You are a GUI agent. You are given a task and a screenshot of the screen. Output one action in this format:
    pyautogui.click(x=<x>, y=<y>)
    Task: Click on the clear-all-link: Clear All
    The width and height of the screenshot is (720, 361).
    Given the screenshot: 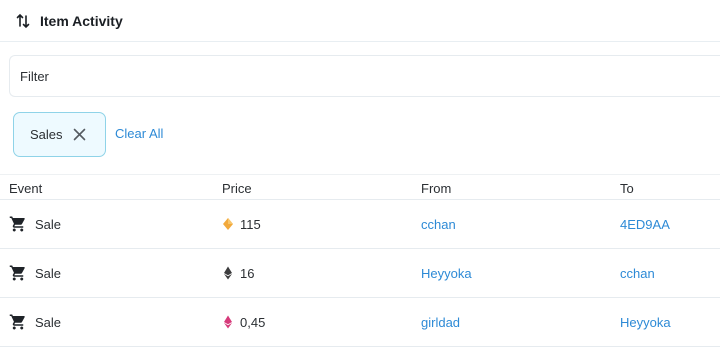 What is the action you would take?
    pyautogui.click(x=139, y=133)
    